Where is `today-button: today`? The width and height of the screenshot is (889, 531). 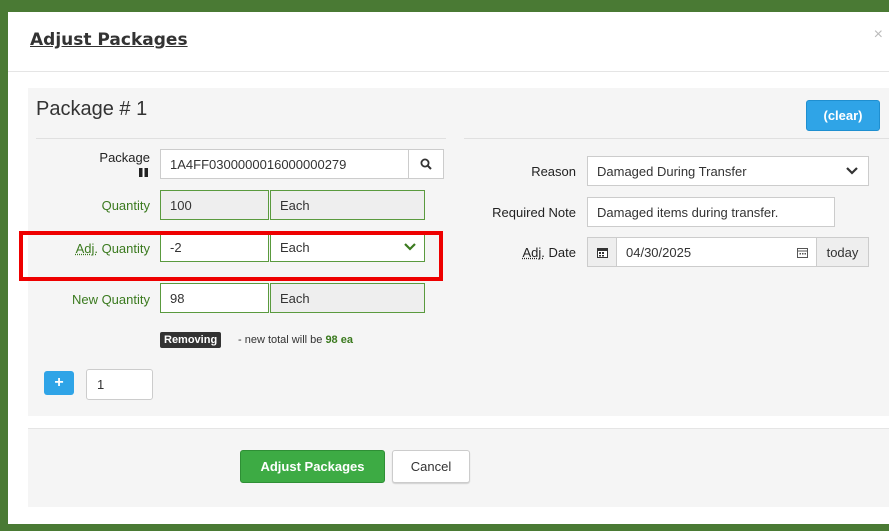 today-button: today is located at coordinates (842, 252).